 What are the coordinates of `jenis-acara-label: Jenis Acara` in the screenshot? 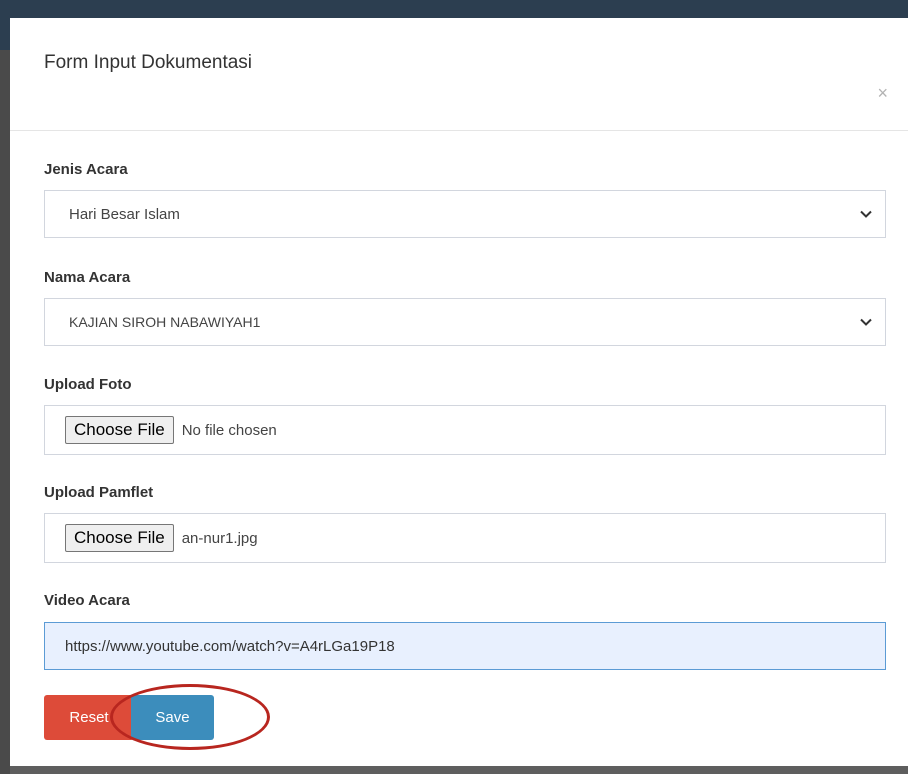 It's located at (86, 169).